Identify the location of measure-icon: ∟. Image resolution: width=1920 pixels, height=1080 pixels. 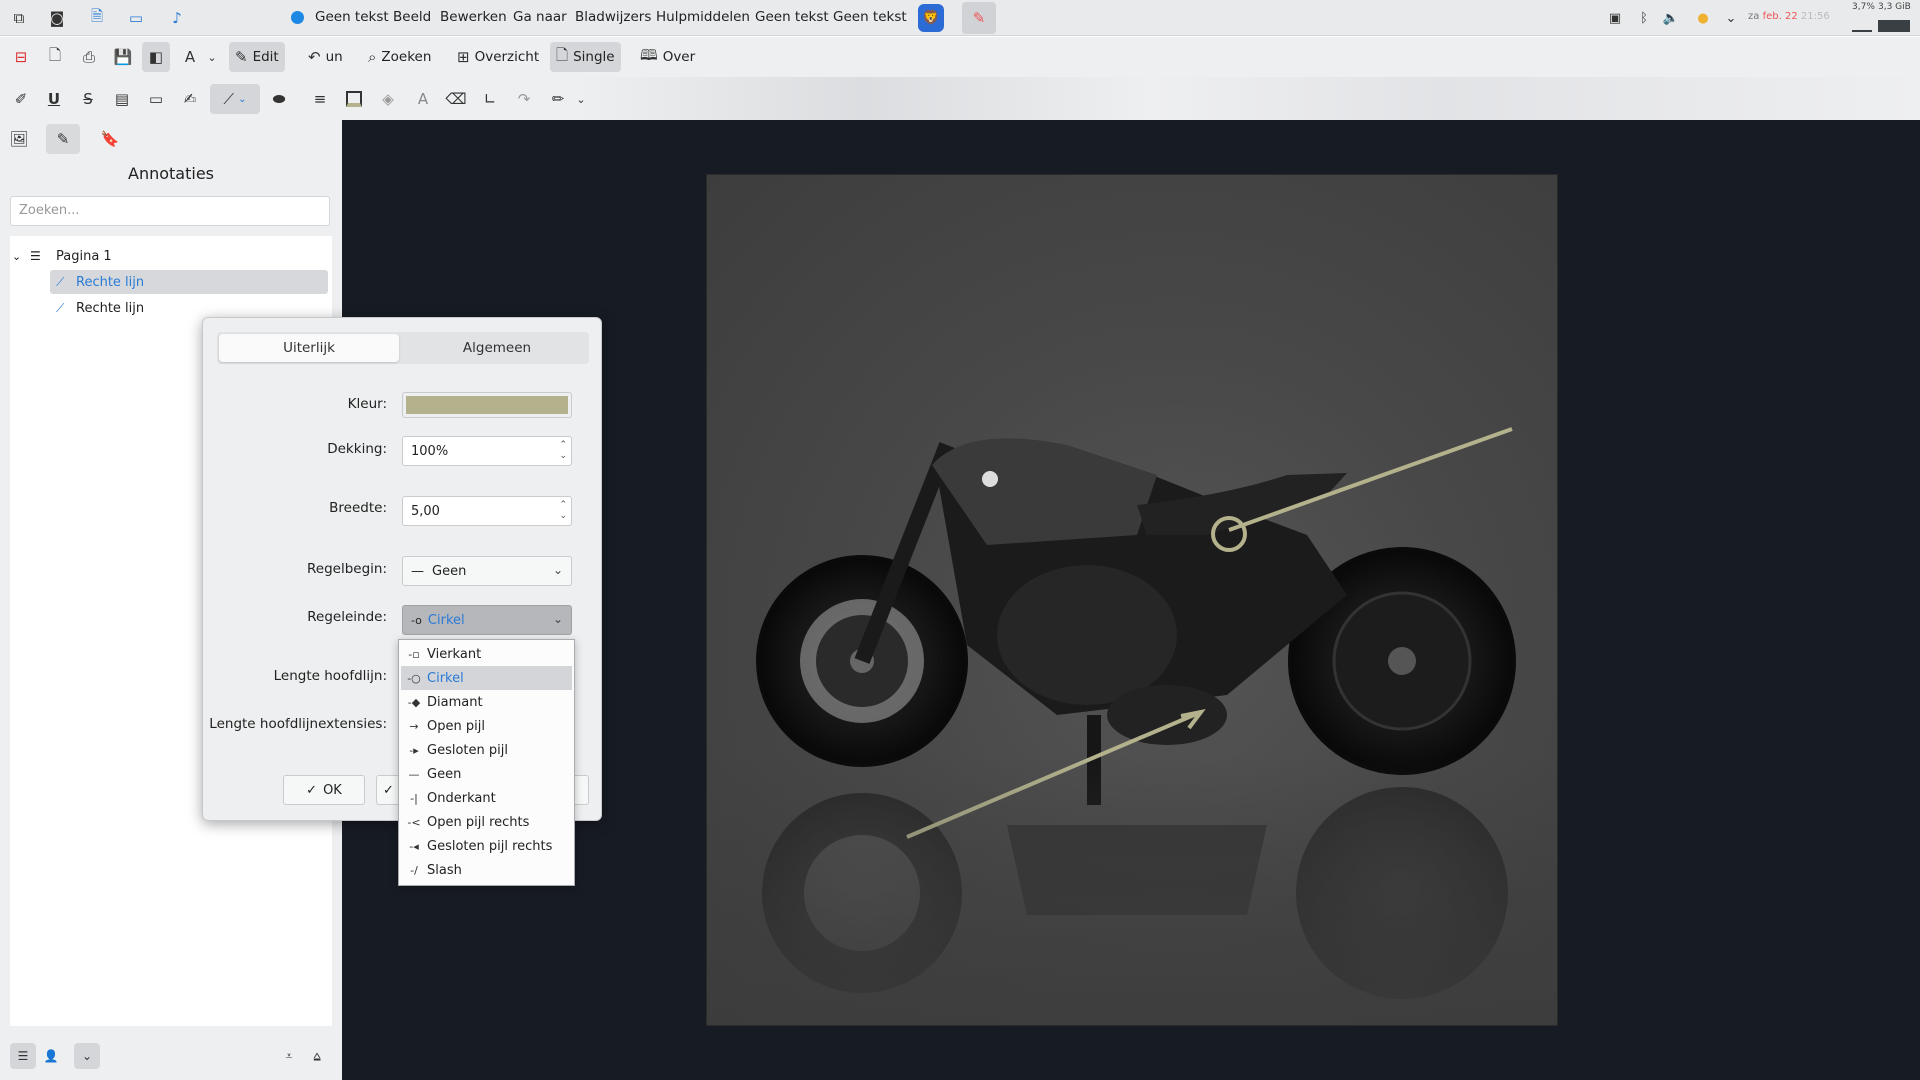
(490, 99).